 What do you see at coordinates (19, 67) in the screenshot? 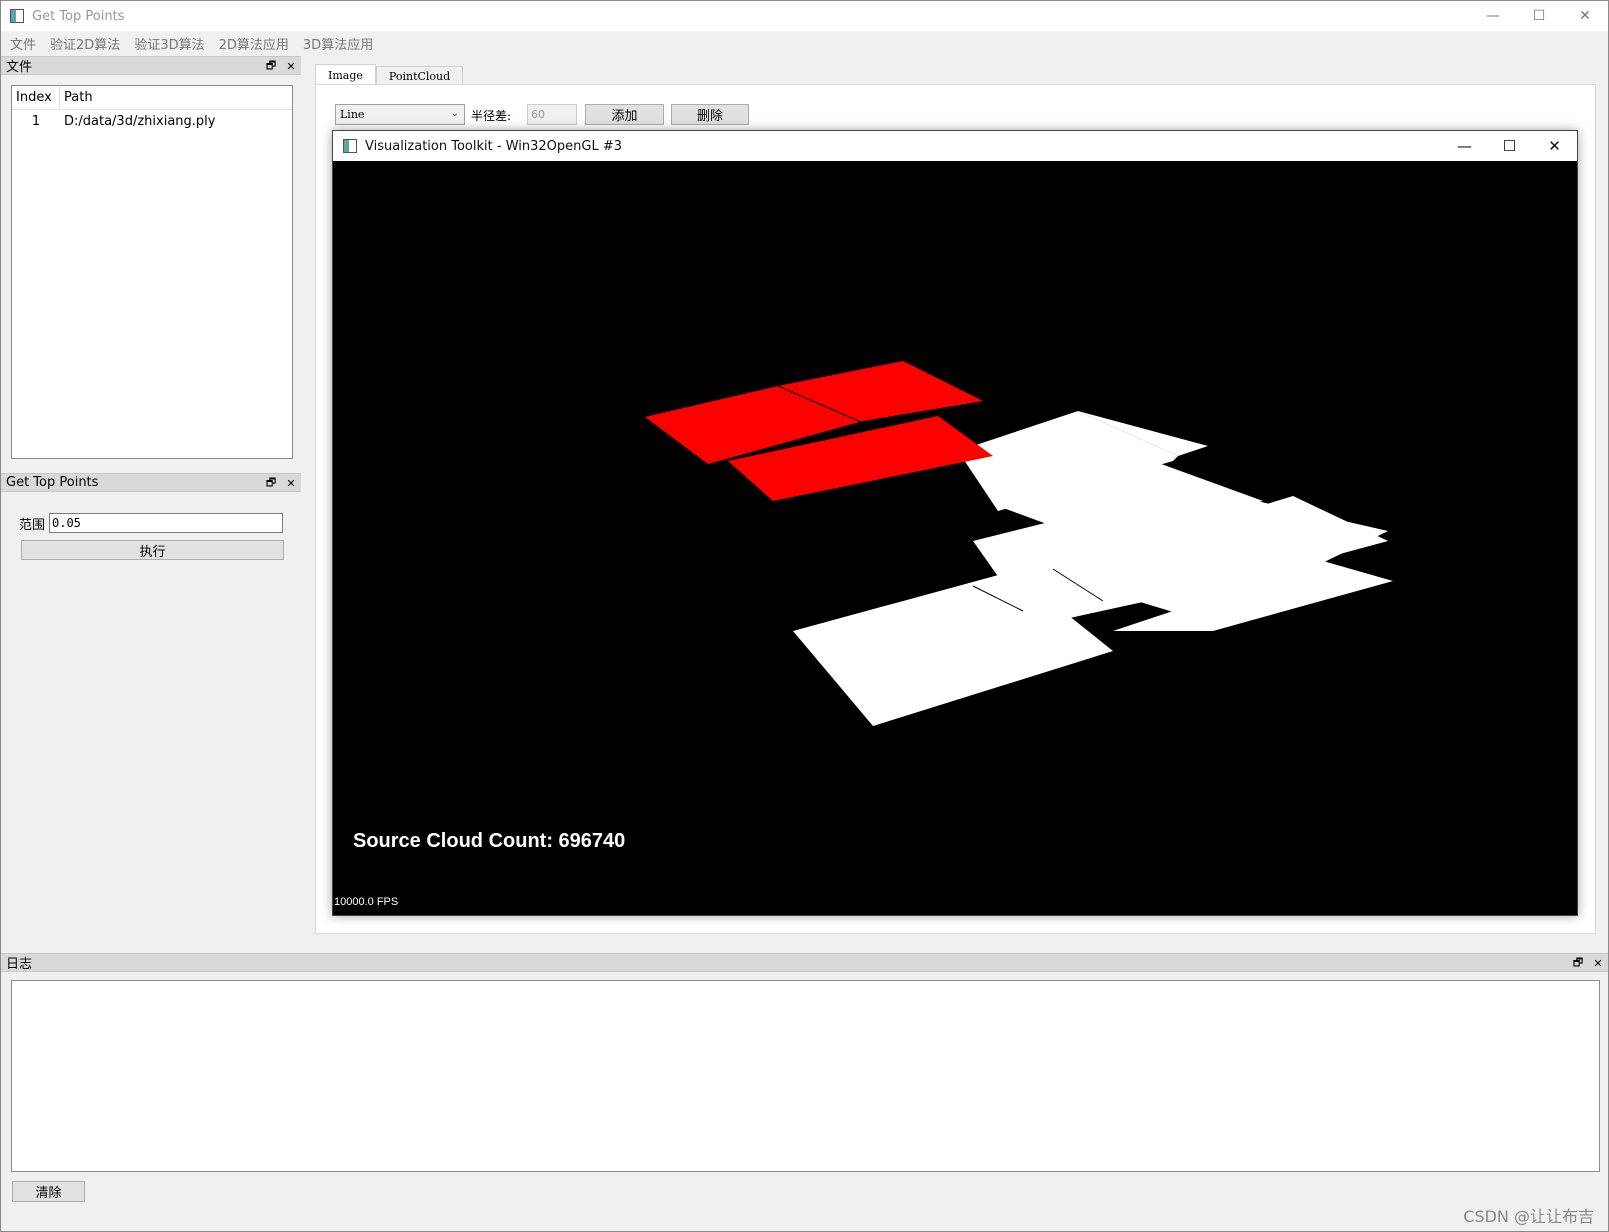
I see `files-dock-title: 文件` at bounding box center [19, 67].